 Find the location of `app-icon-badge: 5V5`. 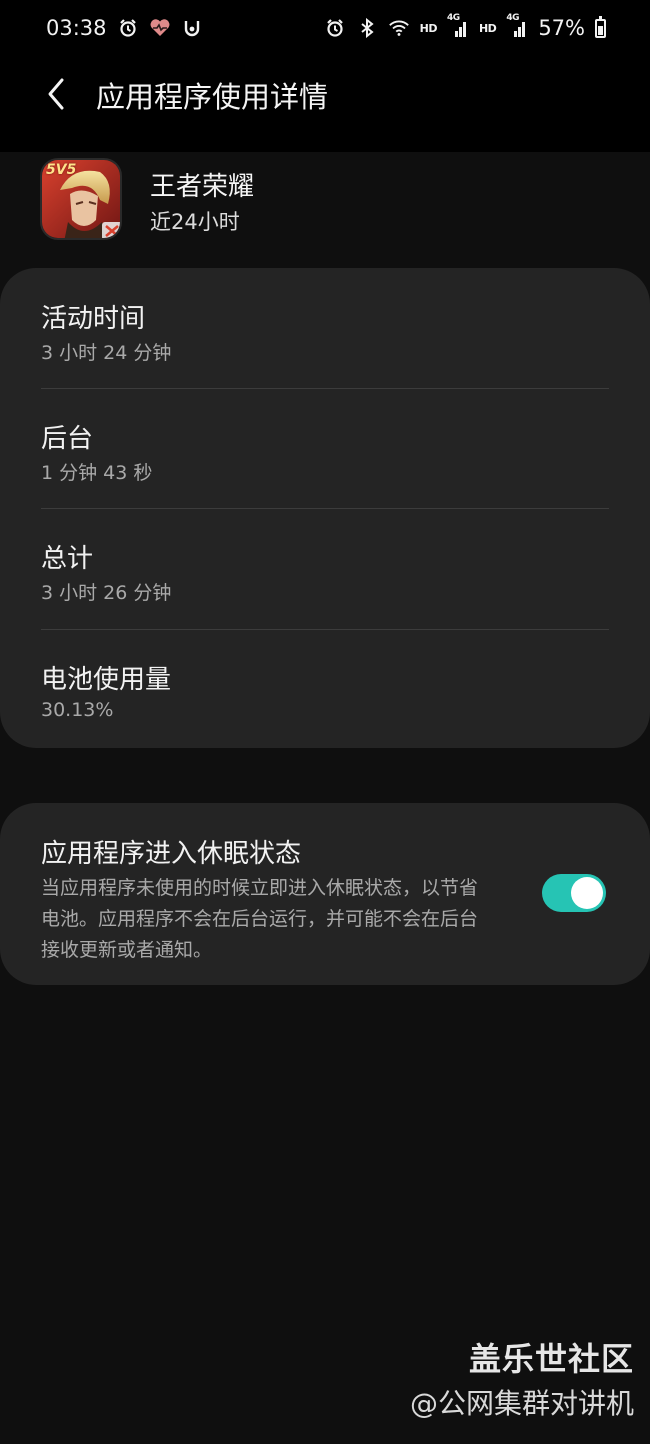

app-icon-badge: 5V5 is located at coordinates (61, 170).